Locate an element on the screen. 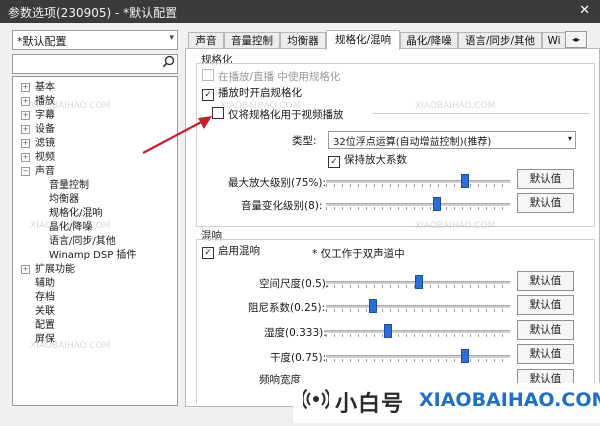  broadcast-icon is located at coordinates (316, 399).